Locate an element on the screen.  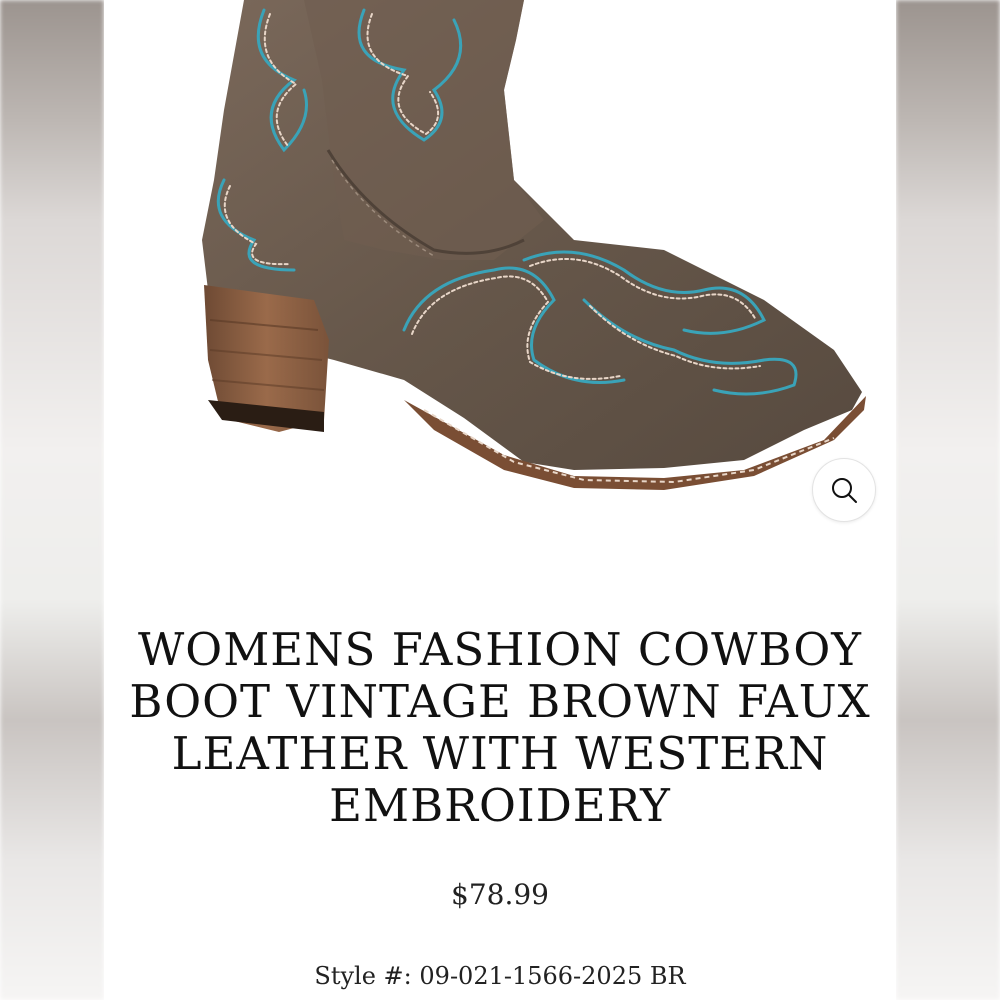
blurred-margin-left is located at coordinates (52, 500).